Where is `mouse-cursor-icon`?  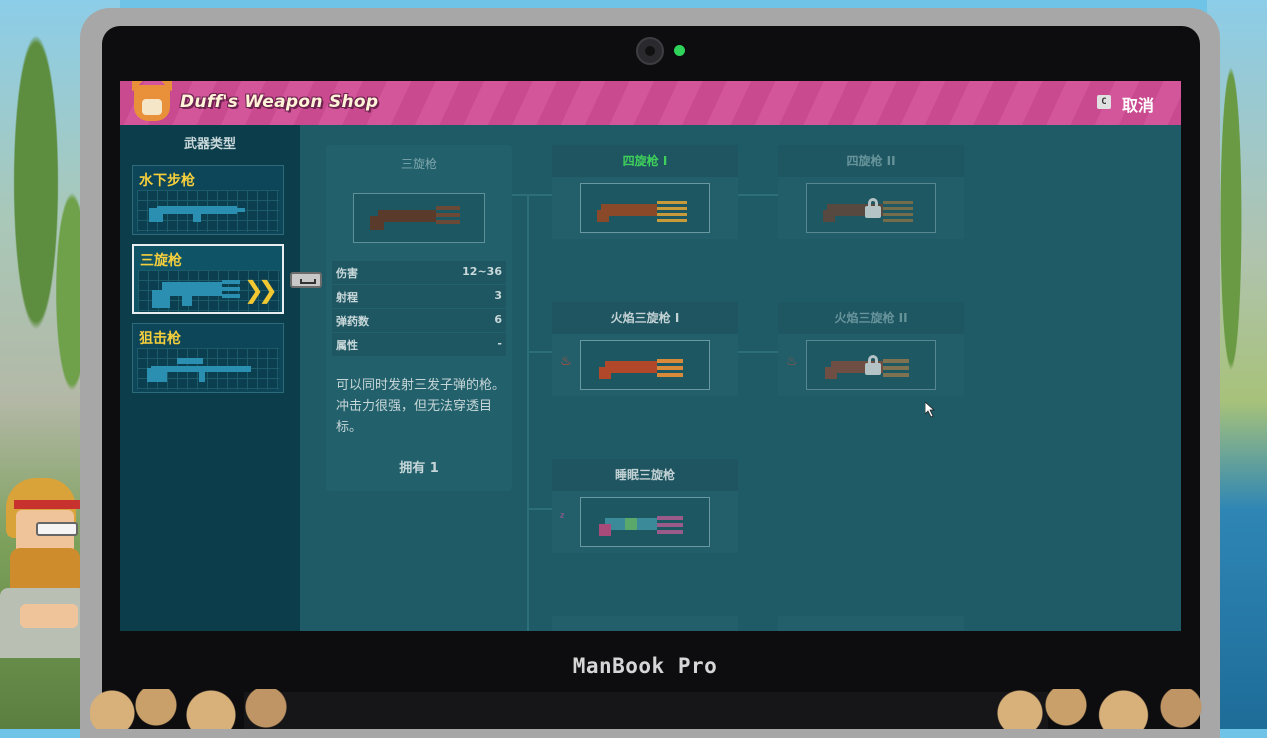 mouse-cursor-icon is located at coordinates (930, 410).